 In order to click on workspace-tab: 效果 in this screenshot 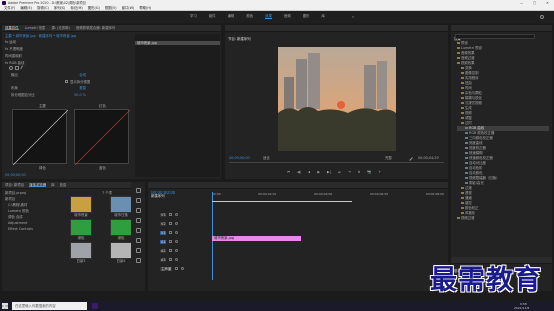, I will do `click(268, 16)`.